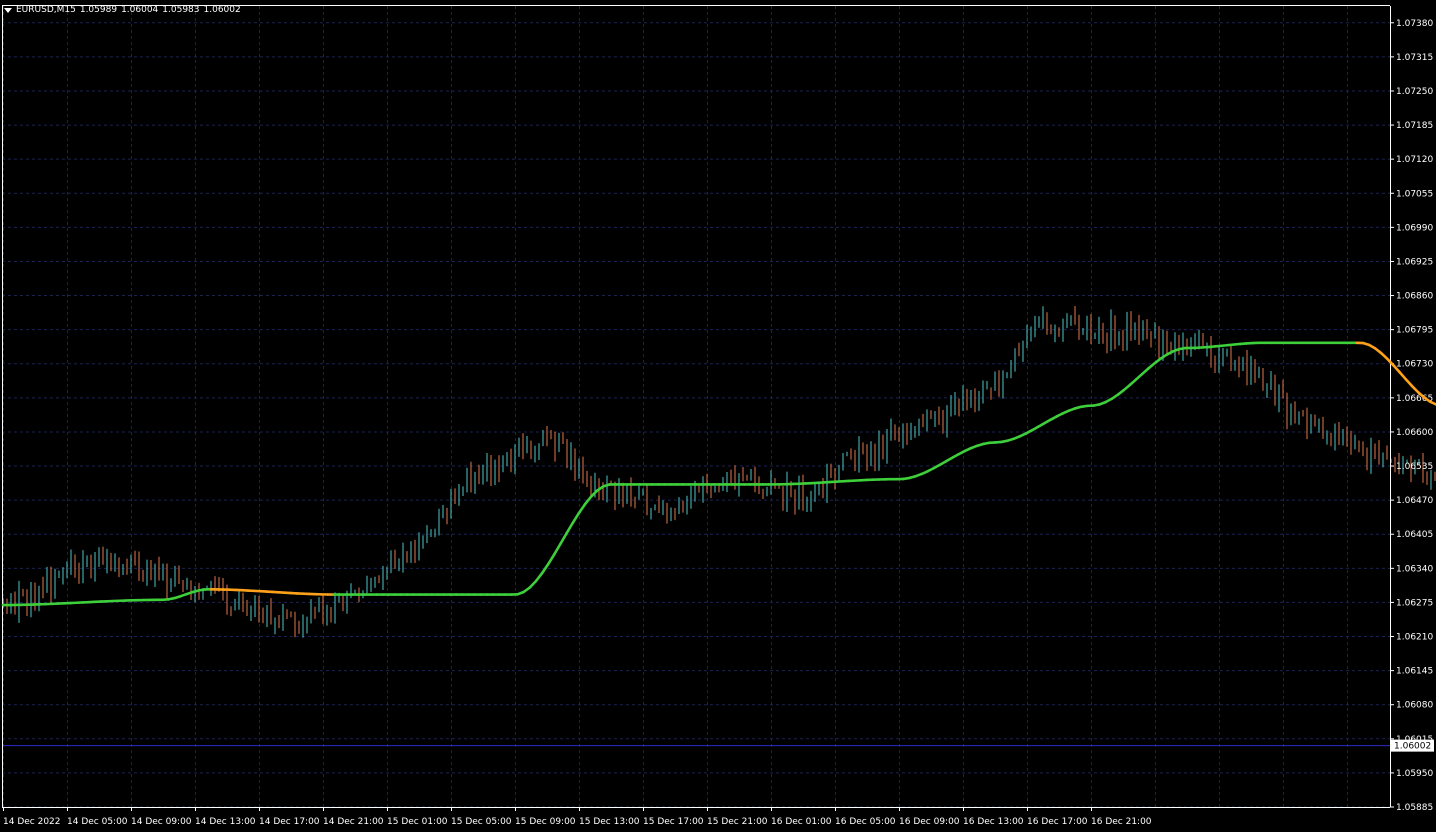  What do you see at coordinates (1121, 822) in the screenshot?
I see `x-tick-label: 16 Dec 21:00` at bounding box center [1121, 822].